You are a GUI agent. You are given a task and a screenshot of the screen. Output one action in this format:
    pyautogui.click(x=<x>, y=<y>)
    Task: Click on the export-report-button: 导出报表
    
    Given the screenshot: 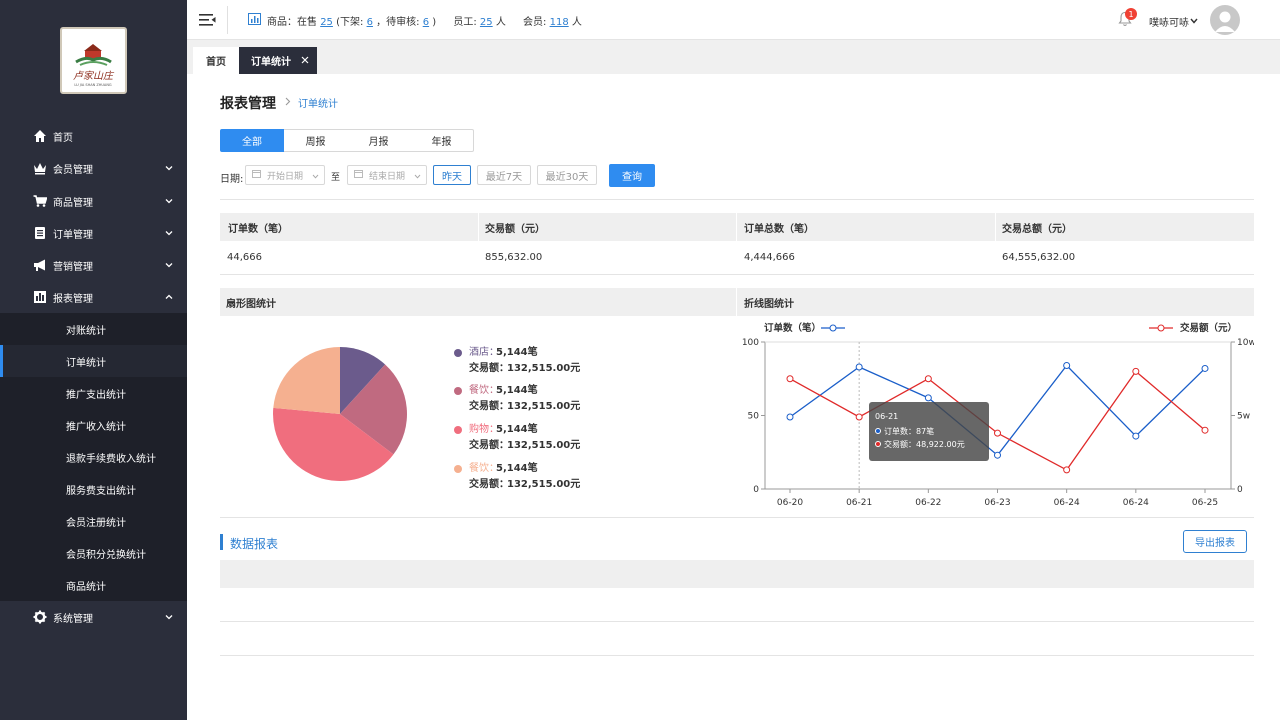 What is the action you would take?
    pyautogui.click(x=1215, y=541)
    